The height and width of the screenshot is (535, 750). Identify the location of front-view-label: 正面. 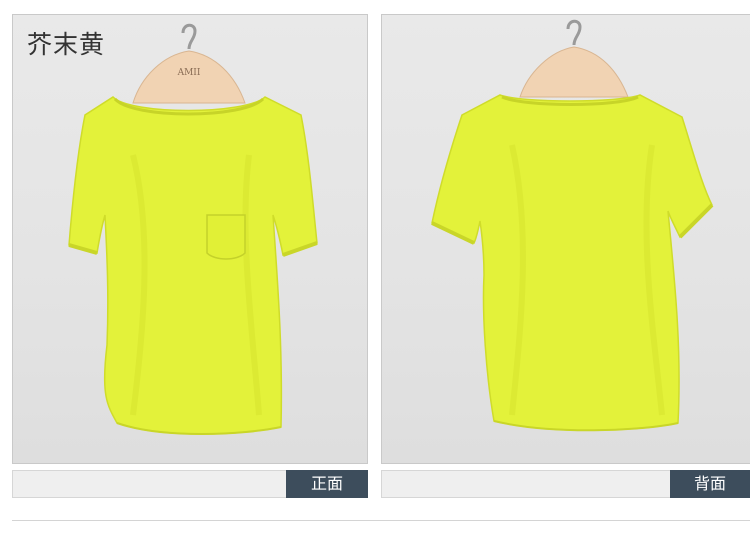
(327, 484).